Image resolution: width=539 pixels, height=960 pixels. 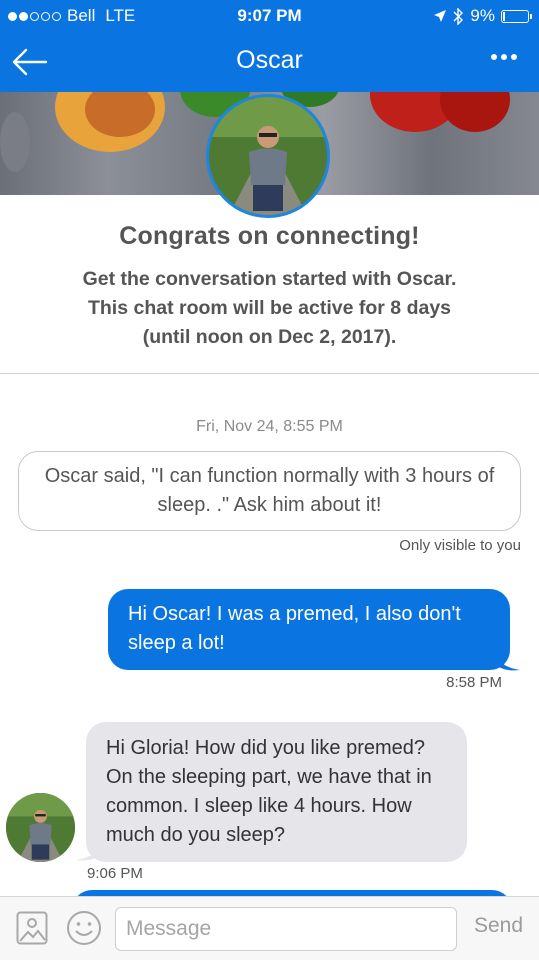 What do you see at coordinates (482, 15) in the screenshot?
I see `battery-percent: 9%` at bounding box center [482, 15].